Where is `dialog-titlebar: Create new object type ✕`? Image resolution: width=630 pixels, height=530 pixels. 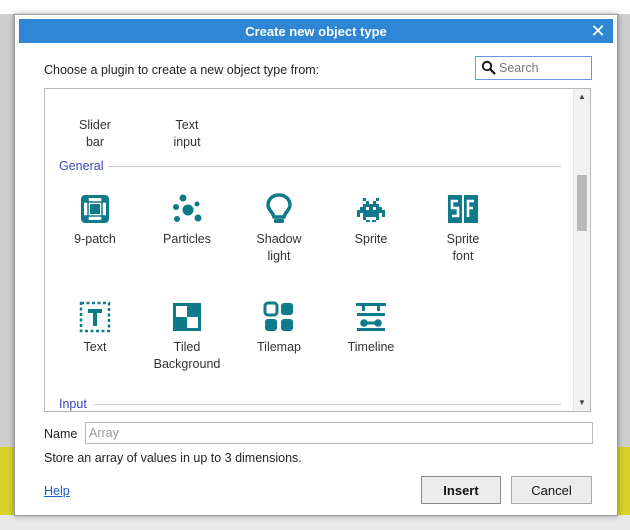 dialog-titlebar: Create new object type ✕ is located at coordinates (316, 31).